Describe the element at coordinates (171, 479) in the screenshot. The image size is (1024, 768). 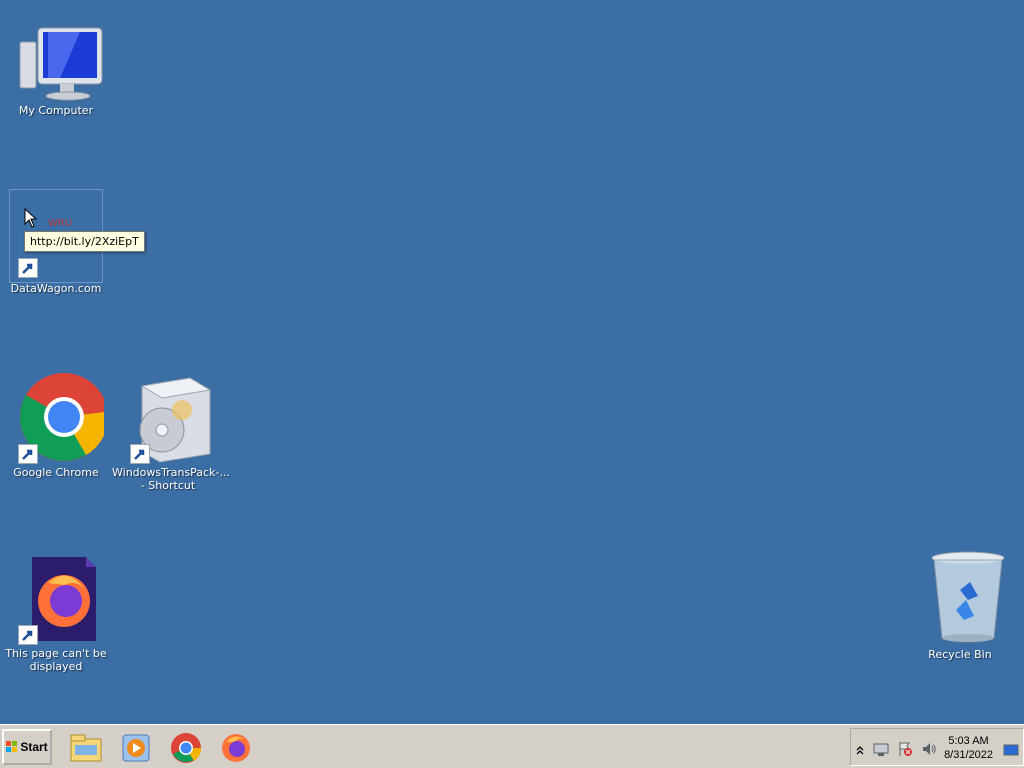
I see `icon-label-windowstranspack: WindowsTransPack-... - Shortcut` at that location.